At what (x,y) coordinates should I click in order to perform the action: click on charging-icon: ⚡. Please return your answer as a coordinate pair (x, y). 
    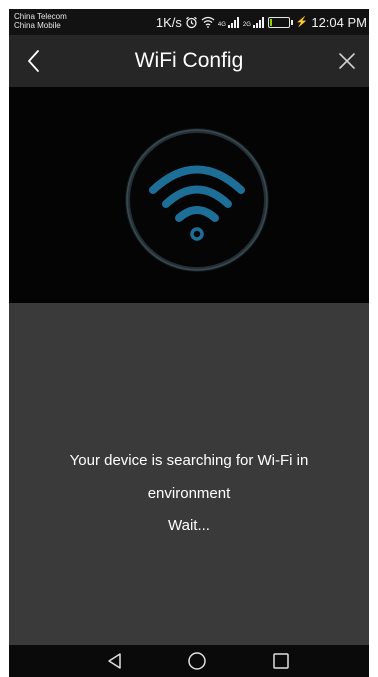
    Looking at the image, I should click on (302, 22).